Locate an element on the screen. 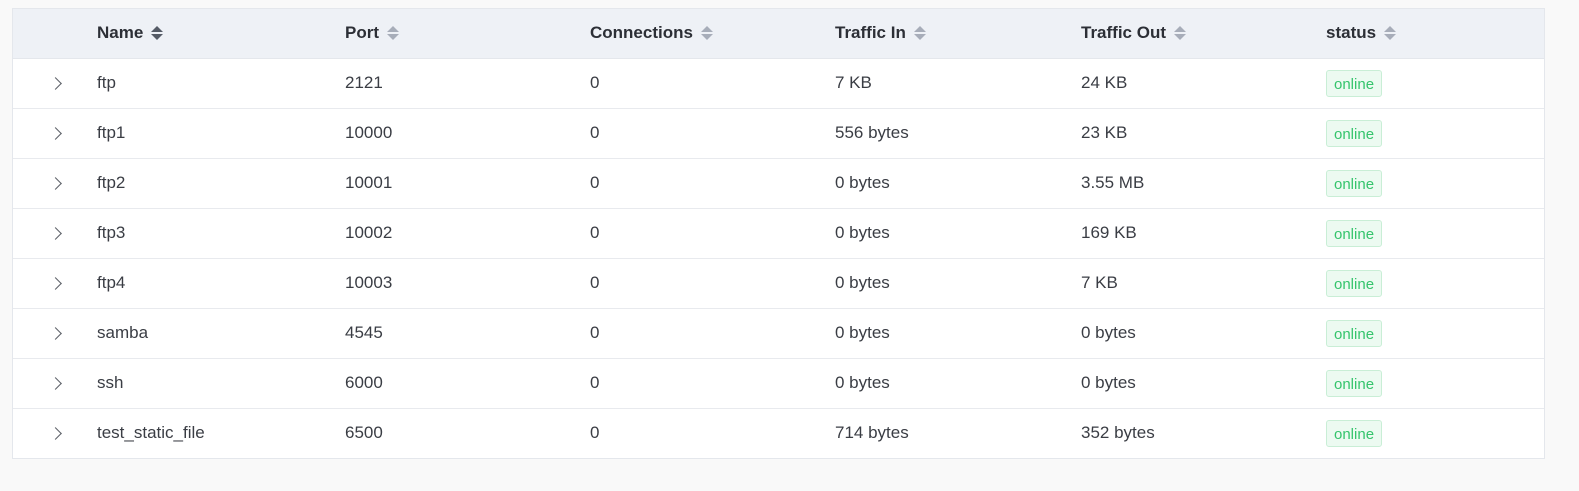 The width and height of the screenshot is (1579, 491). cell-name: ftp2 is located at coordinates (111, 182).